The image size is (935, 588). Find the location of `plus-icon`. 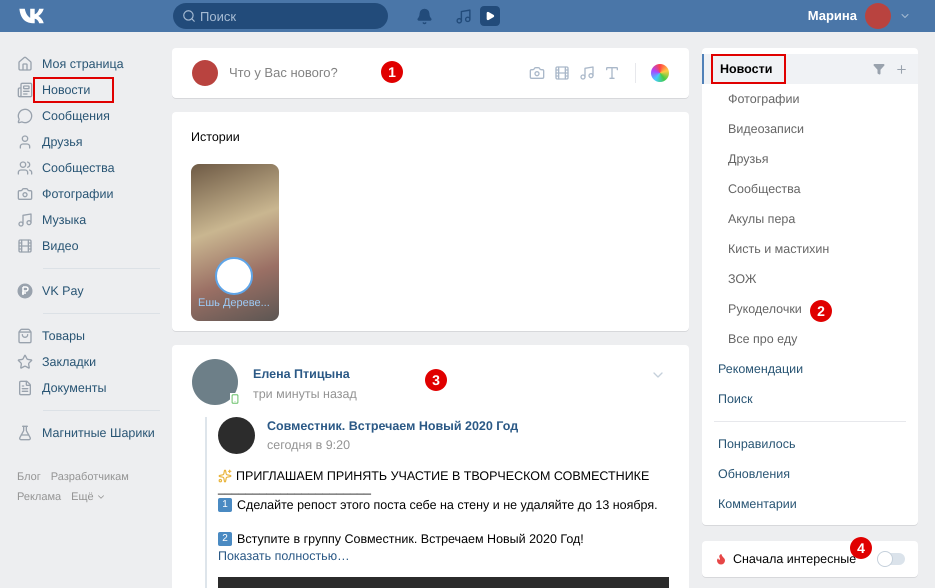

plus-icon is located at coordinates (901, 69).